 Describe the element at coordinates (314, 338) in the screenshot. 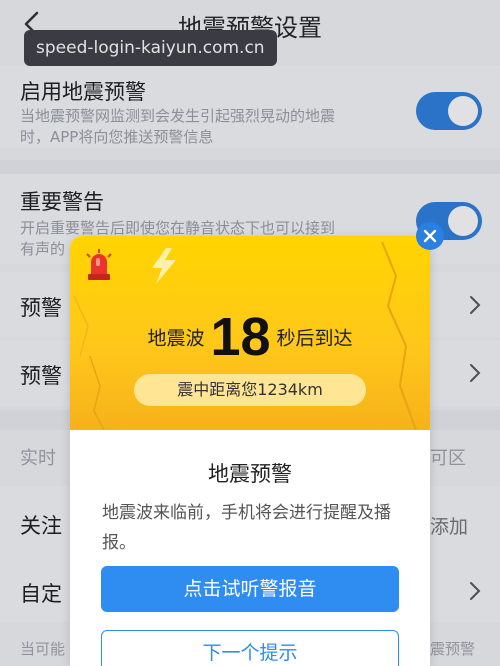

I see `countdown-suffix: 秒后到达` at that location.